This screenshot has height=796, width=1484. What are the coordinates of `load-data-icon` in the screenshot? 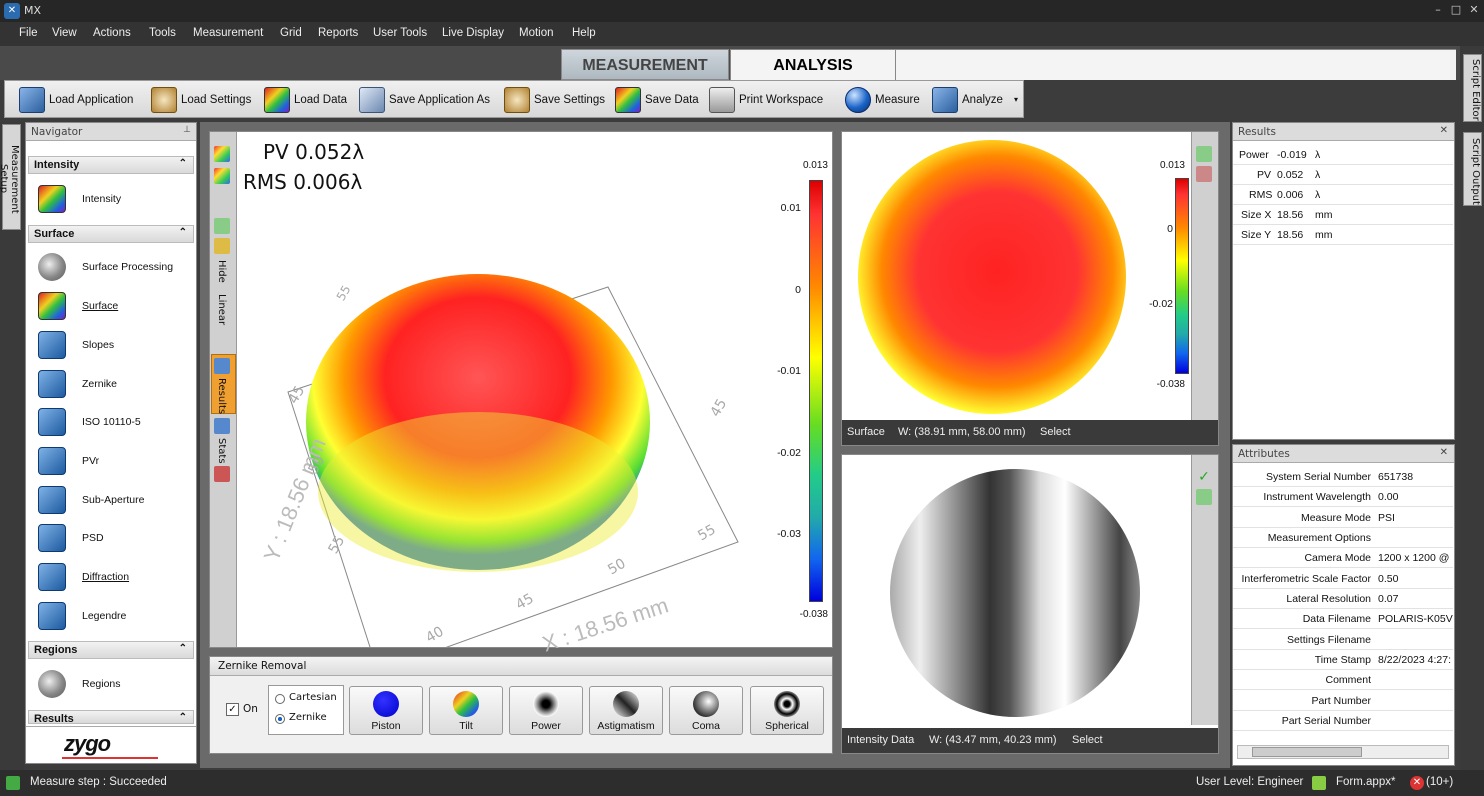 It's located at (222, 154).